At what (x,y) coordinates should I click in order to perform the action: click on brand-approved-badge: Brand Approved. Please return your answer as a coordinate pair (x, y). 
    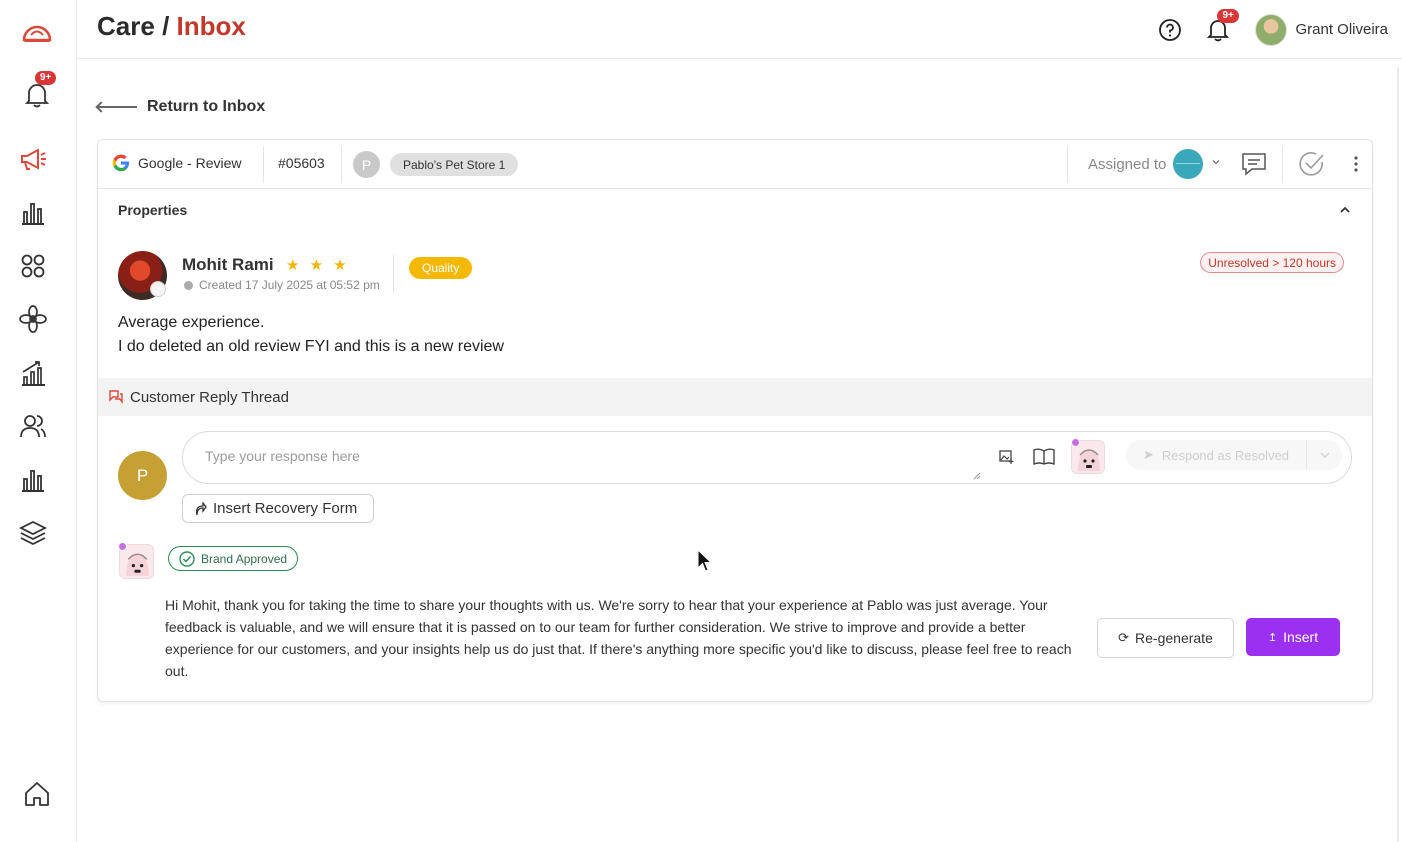
    Looking at the image, I should click on (233, 558).